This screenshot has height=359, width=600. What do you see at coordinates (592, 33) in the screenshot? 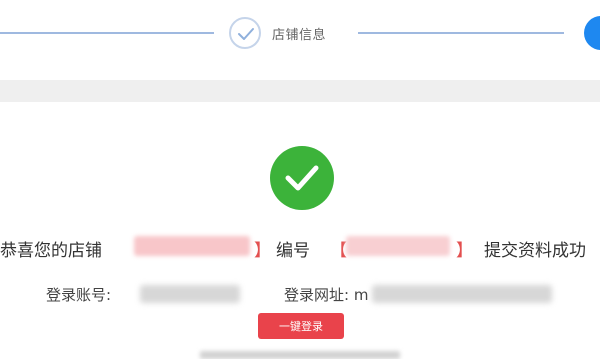
I see `step-current-indicator` at bounding box center [592, 33].